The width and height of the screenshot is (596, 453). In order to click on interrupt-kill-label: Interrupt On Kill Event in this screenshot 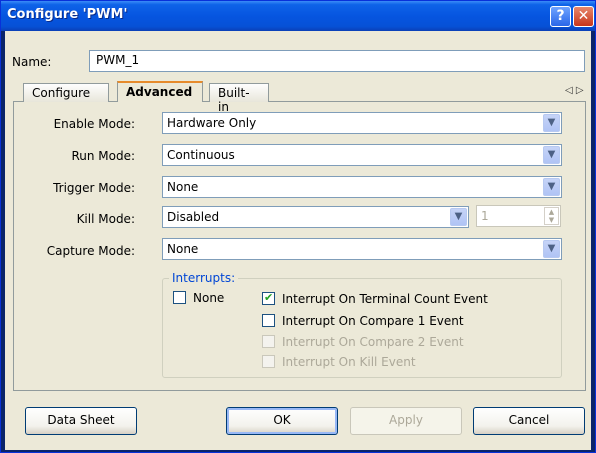, I will do `click(349, 362)`.